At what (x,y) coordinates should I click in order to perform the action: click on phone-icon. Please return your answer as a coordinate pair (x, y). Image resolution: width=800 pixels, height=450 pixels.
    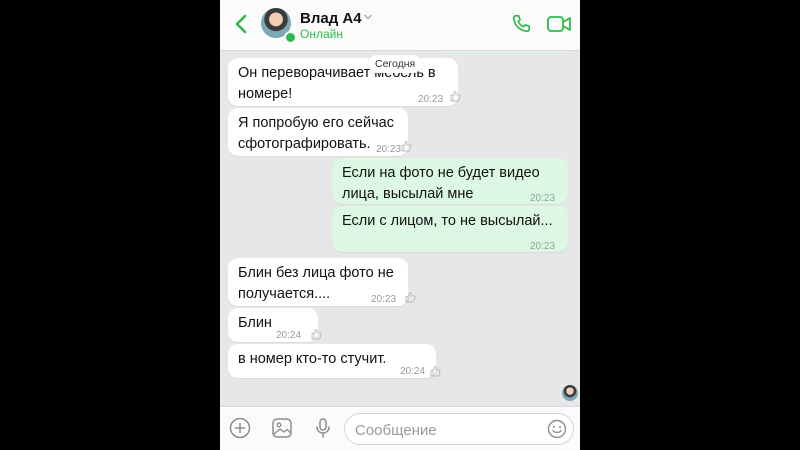
    Looking at the image, I should click on (521, 24).